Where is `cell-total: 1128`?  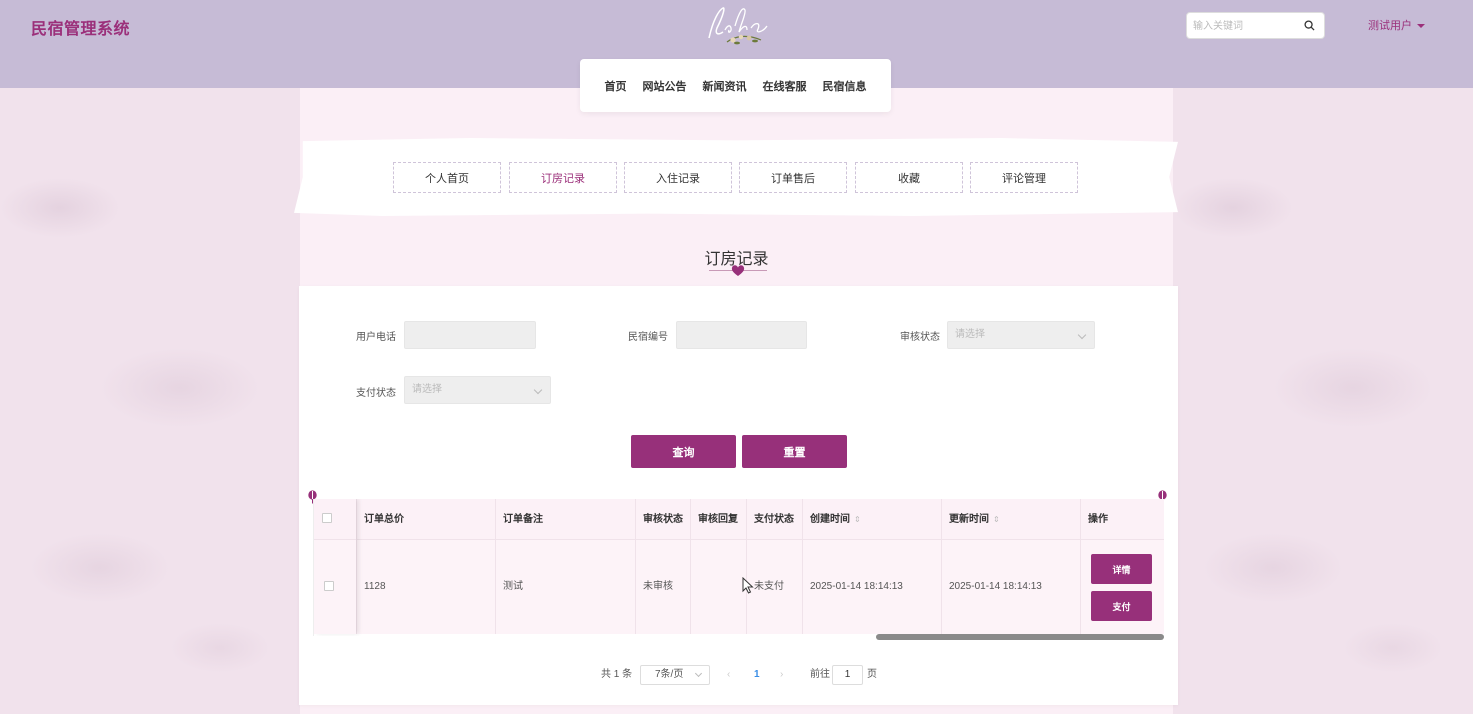
cell-total: 1128 is located at coordinates (375, 586).